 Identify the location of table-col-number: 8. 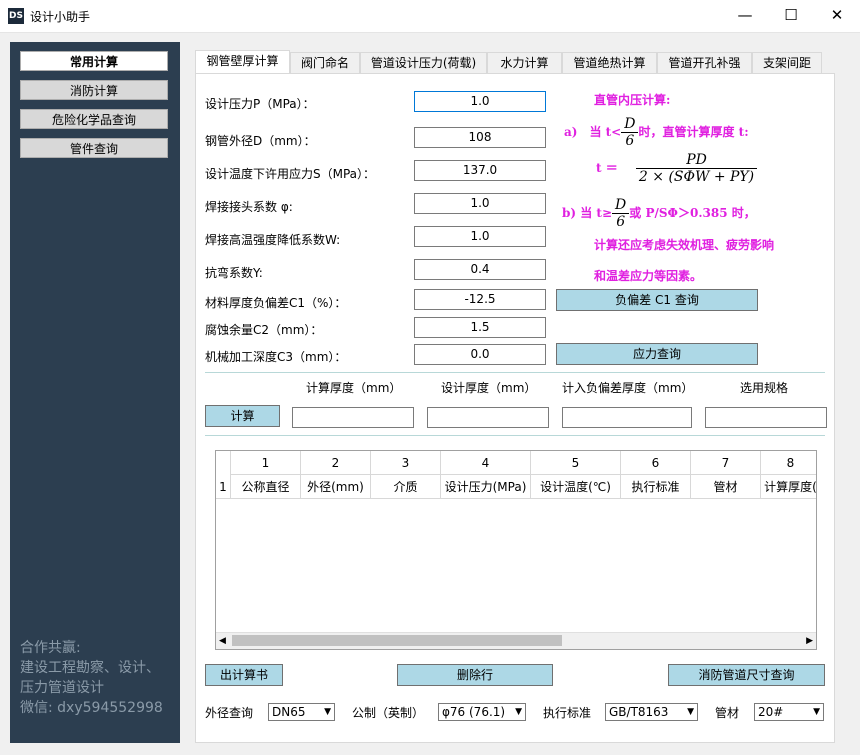
(788, 463).